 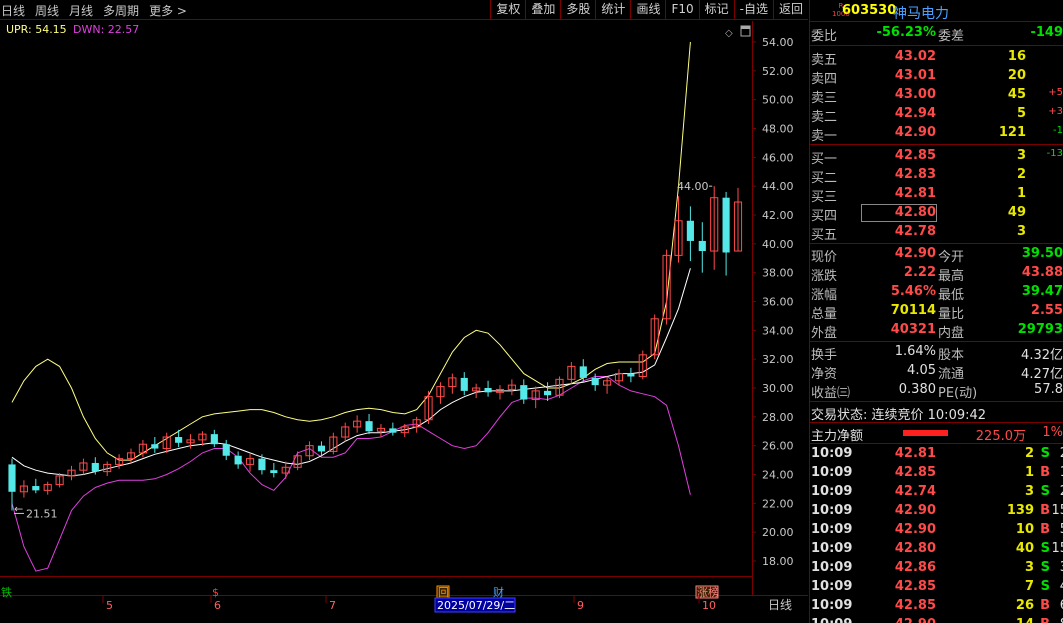 I want to click on overlay-button: 叠加, so click(x=542, y=10).